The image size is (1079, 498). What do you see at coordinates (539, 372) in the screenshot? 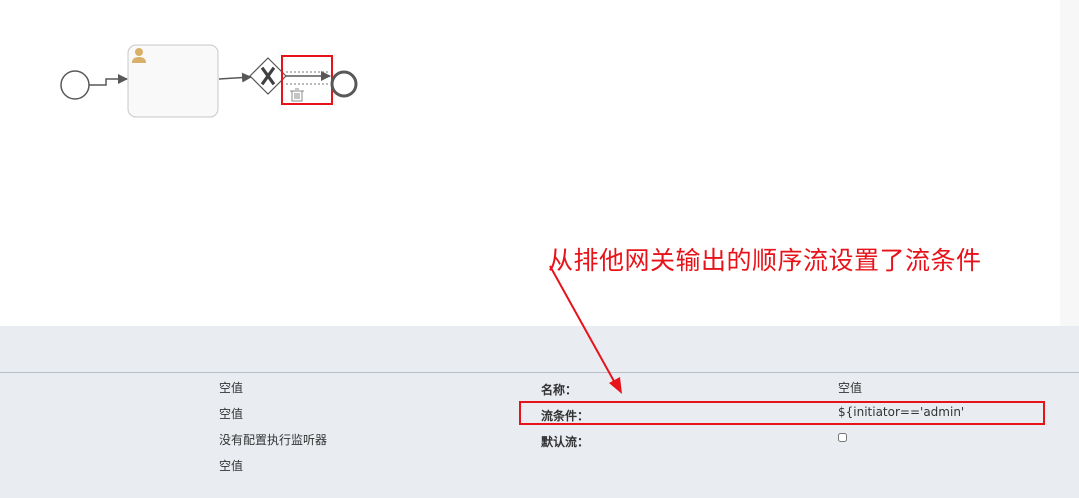
I see `panel-divider` at bounding box center [539, 372].